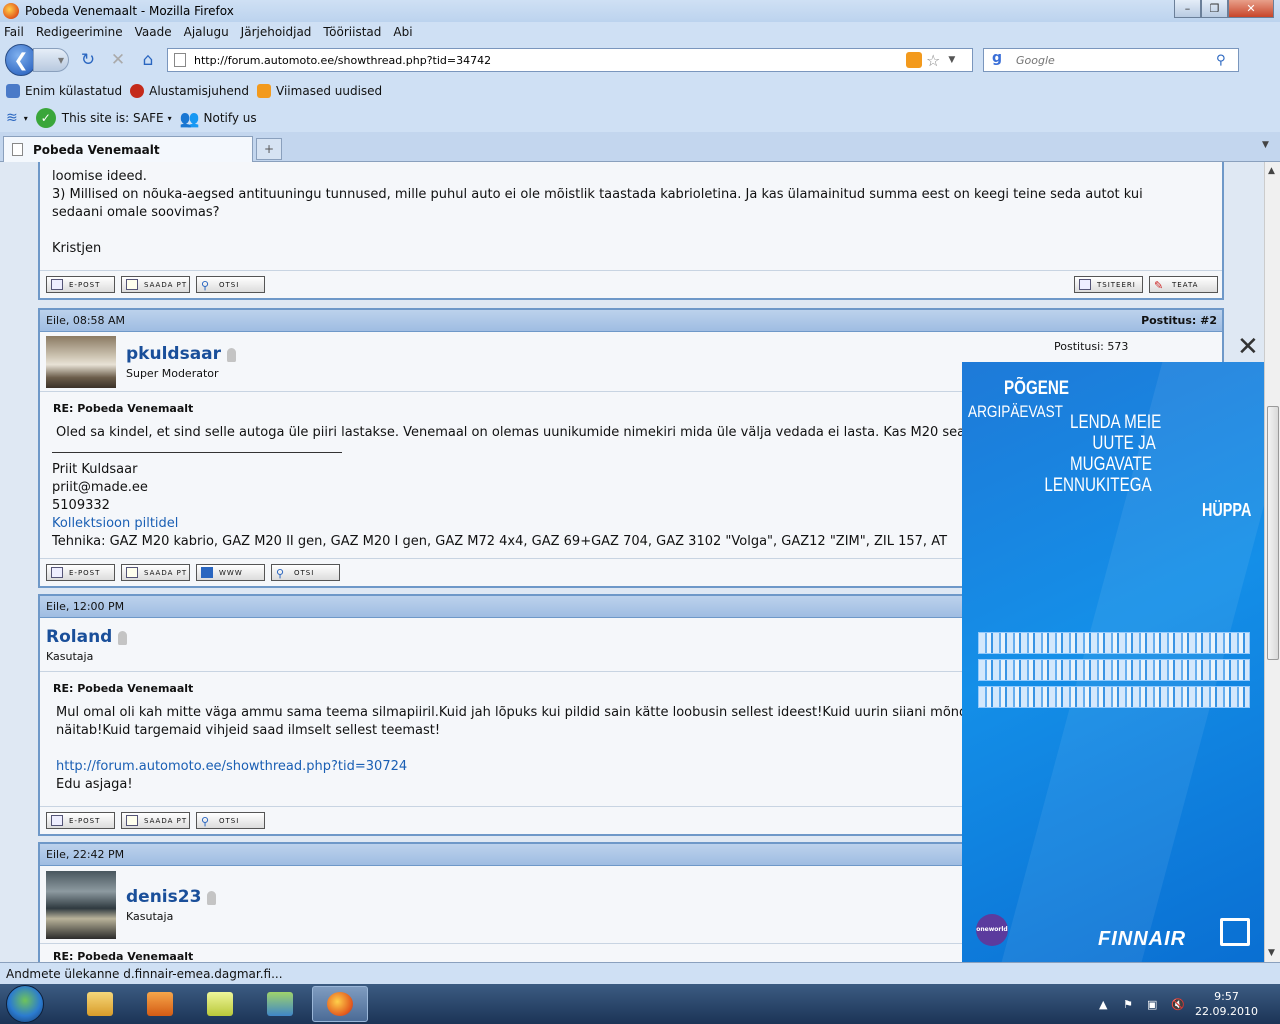  Describe the element at coordinates (14, 32) in the screenshot. I see `menu-fail: Fail` at that location.